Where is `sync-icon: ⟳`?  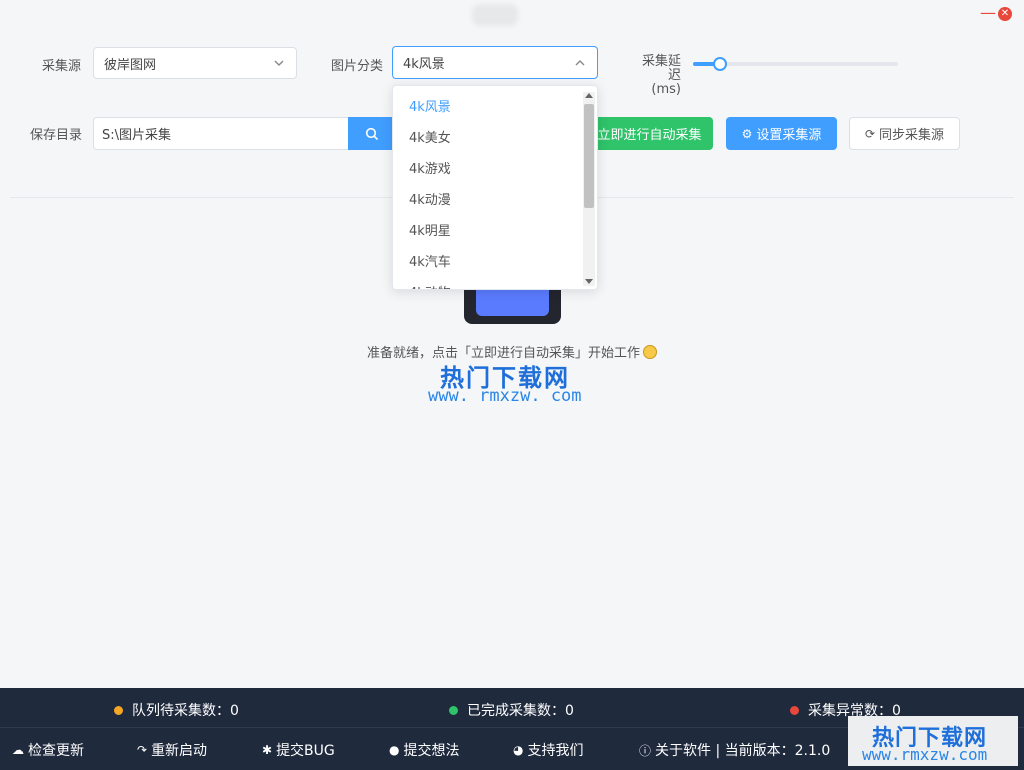
sync-icon: ⟳ is located at coordinates (870, 133).